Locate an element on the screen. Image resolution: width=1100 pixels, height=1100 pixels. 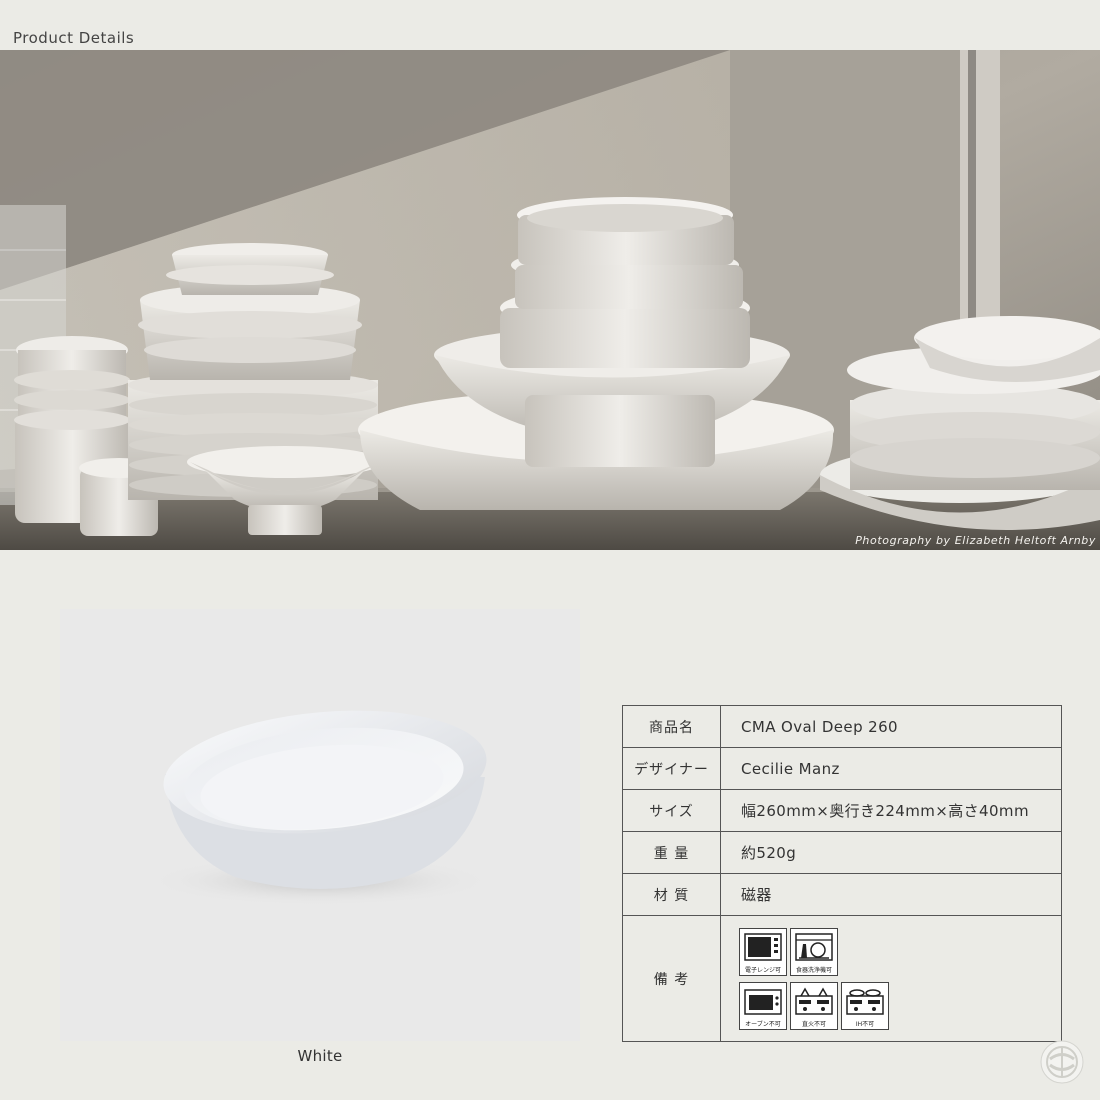
dishwasher-ok-icon: 食器洗浄機可 is located at coordinates (814, 951).